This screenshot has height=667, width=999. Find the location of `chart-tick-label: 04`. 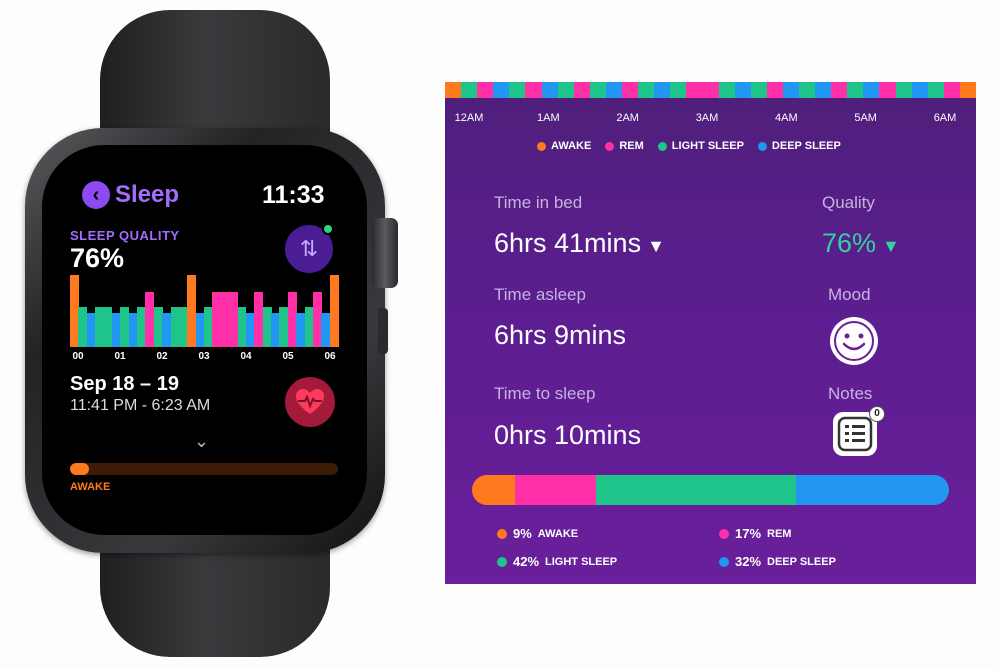

chart-tick-label: 04 is located at coordinates (246, 356).